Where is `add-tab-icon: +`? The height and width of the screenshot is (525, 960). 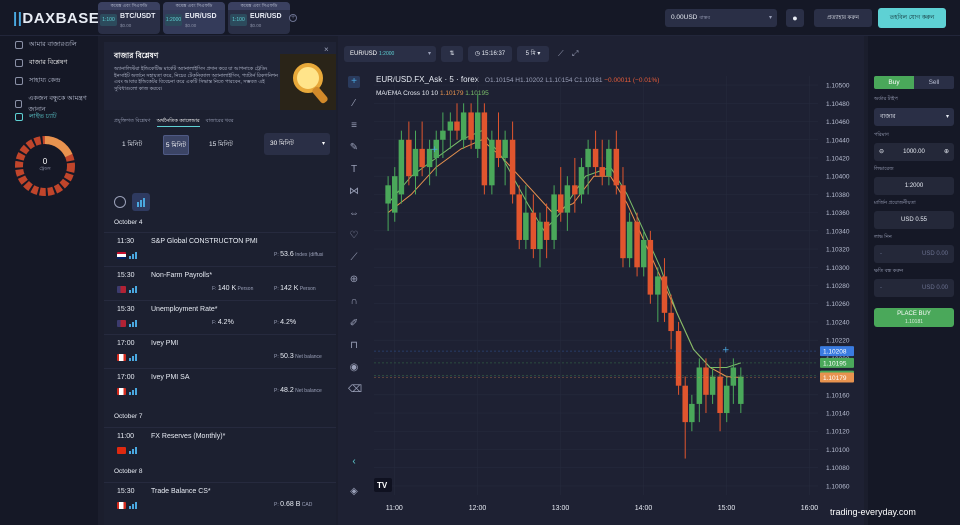
add-tab-icon: + is located at coordinates (293, 18).